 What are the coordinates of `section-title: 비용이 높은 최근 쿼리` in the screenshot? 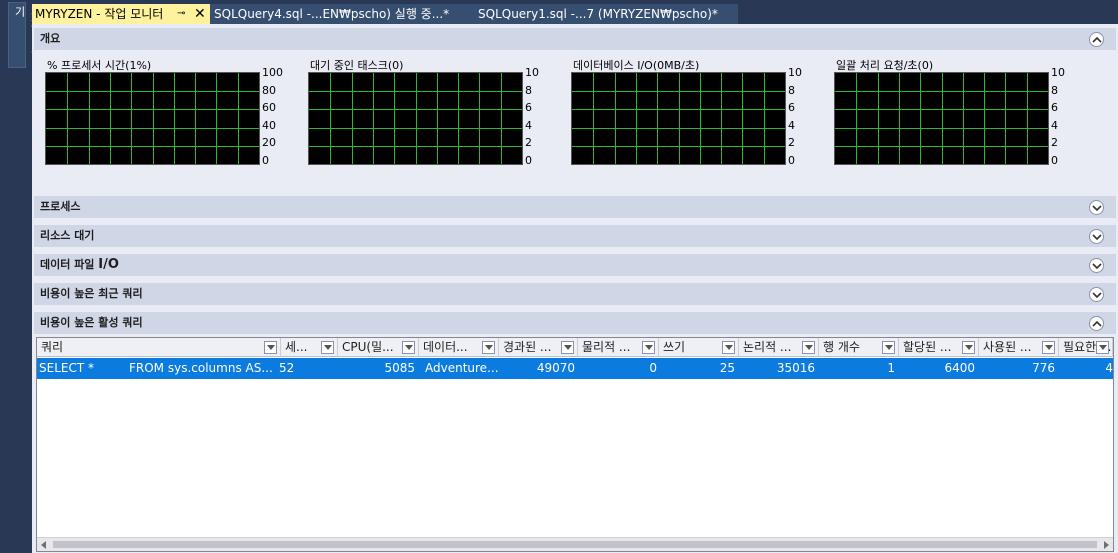 It's located at (91, 293).